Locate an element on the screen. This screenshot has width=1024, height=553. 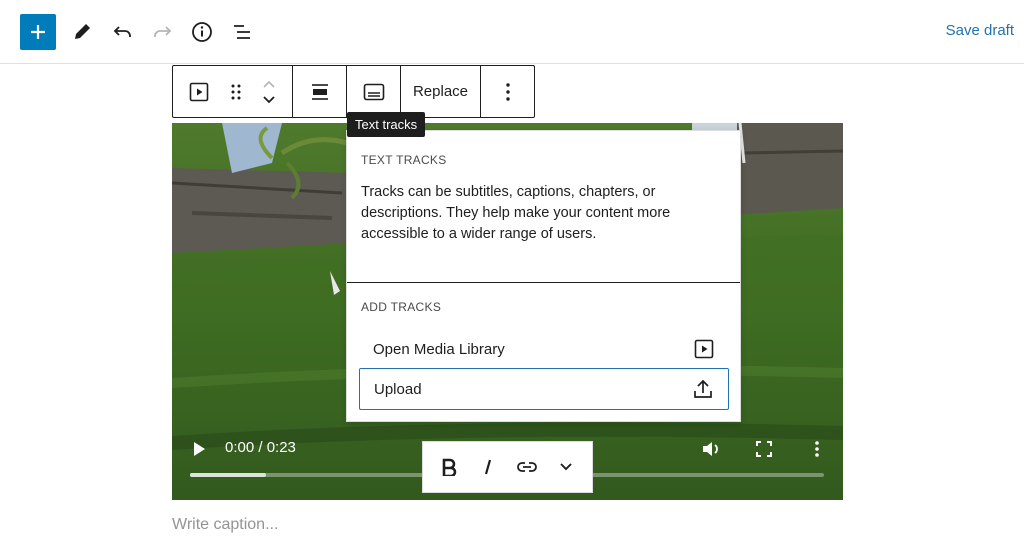
list-view-icon is located at coordinates (242, 32).